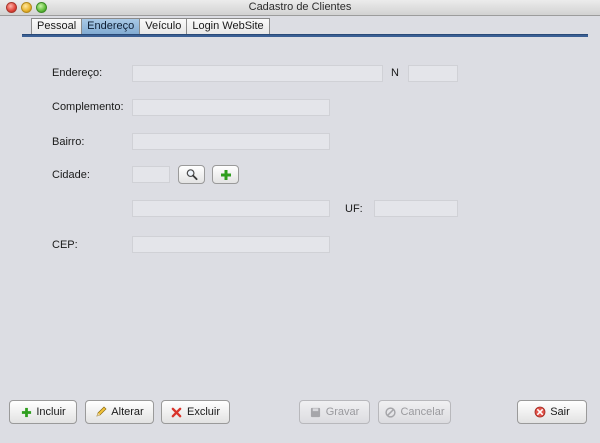  I want to click on sair-button: Sair, so click(552, 412).